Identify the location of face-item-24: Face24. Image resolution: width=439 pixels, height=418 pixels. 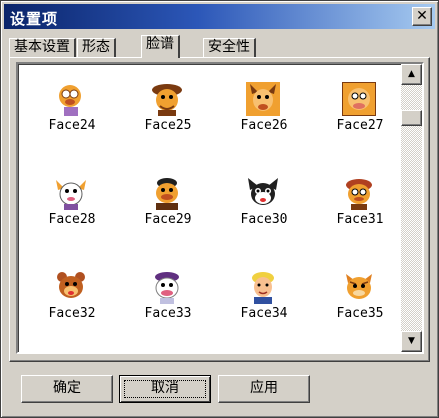
(72, 112).